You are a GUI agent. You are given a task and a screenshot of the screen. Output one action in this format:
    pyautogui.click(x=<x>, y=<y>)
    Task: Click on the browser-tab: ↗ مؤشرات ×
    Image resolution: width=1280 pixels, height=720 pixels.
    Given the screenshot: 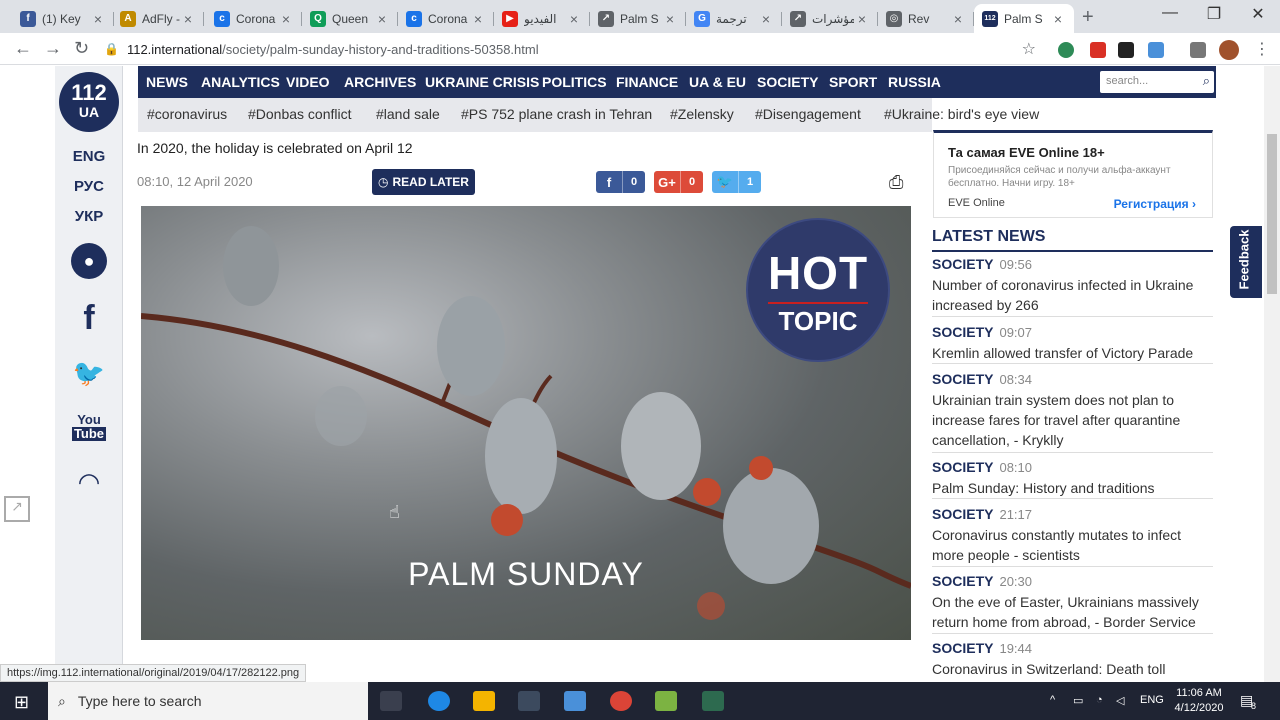 What is the action you would take?
    pyautogui.click(x=830, y=18)
    